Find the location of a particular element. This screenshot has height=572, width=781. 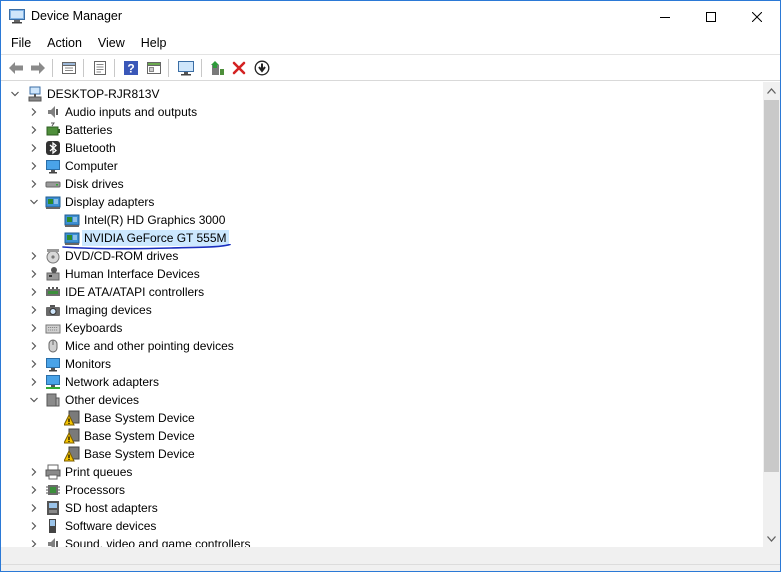

scan-hardware-button is located at coordinates (185, 68).